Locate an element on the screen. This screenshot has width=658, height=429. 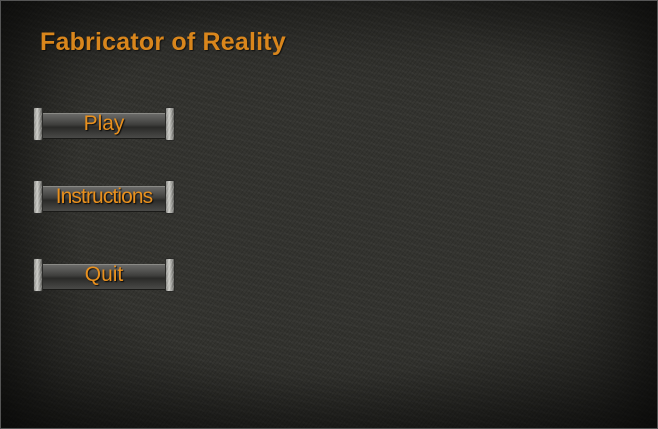
play-button-label: Play is located at coordinates (104, 123).